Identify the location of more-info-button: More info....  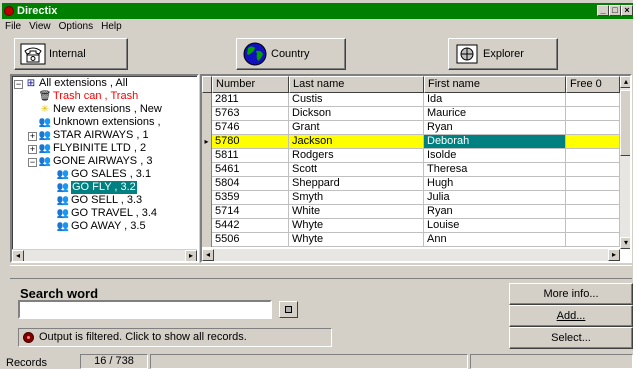
(571, 294).